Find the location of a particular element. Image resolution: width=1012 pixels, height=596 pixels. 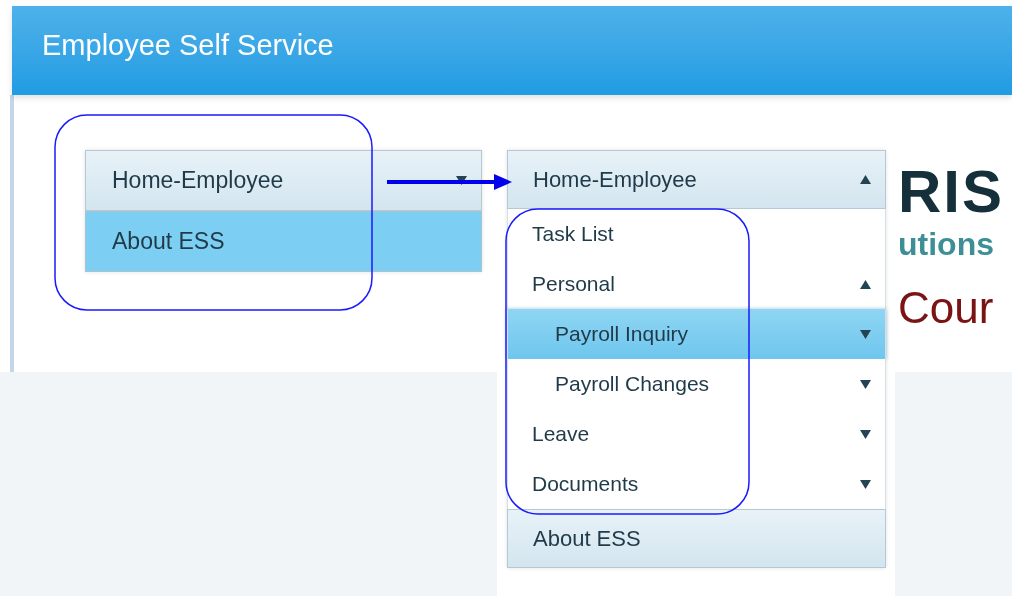

app-title: Employee Self Service is located at coordinates (188, 45).